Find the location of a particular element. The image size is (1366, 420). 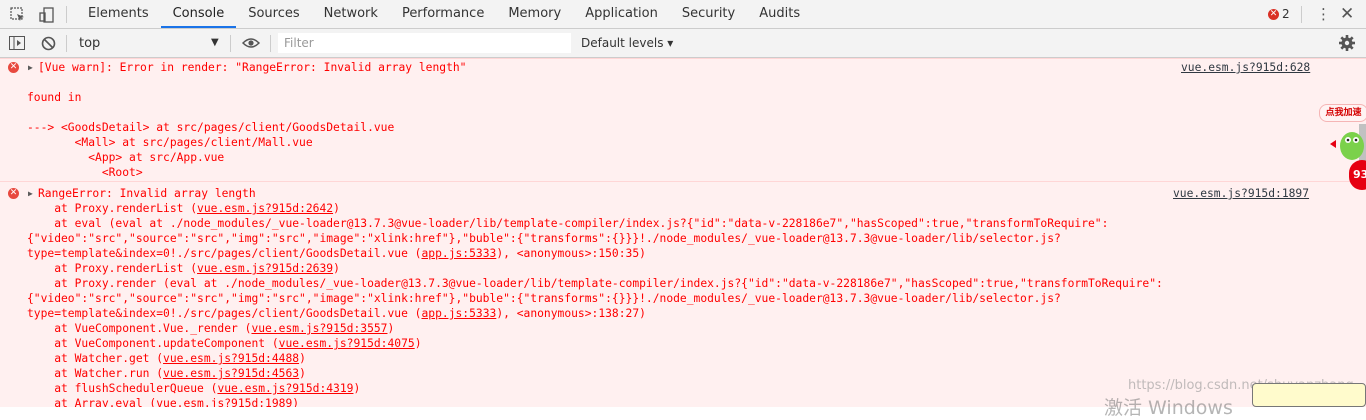

message-text: <App> at src/App.vue is located at coordinates (126, 157).